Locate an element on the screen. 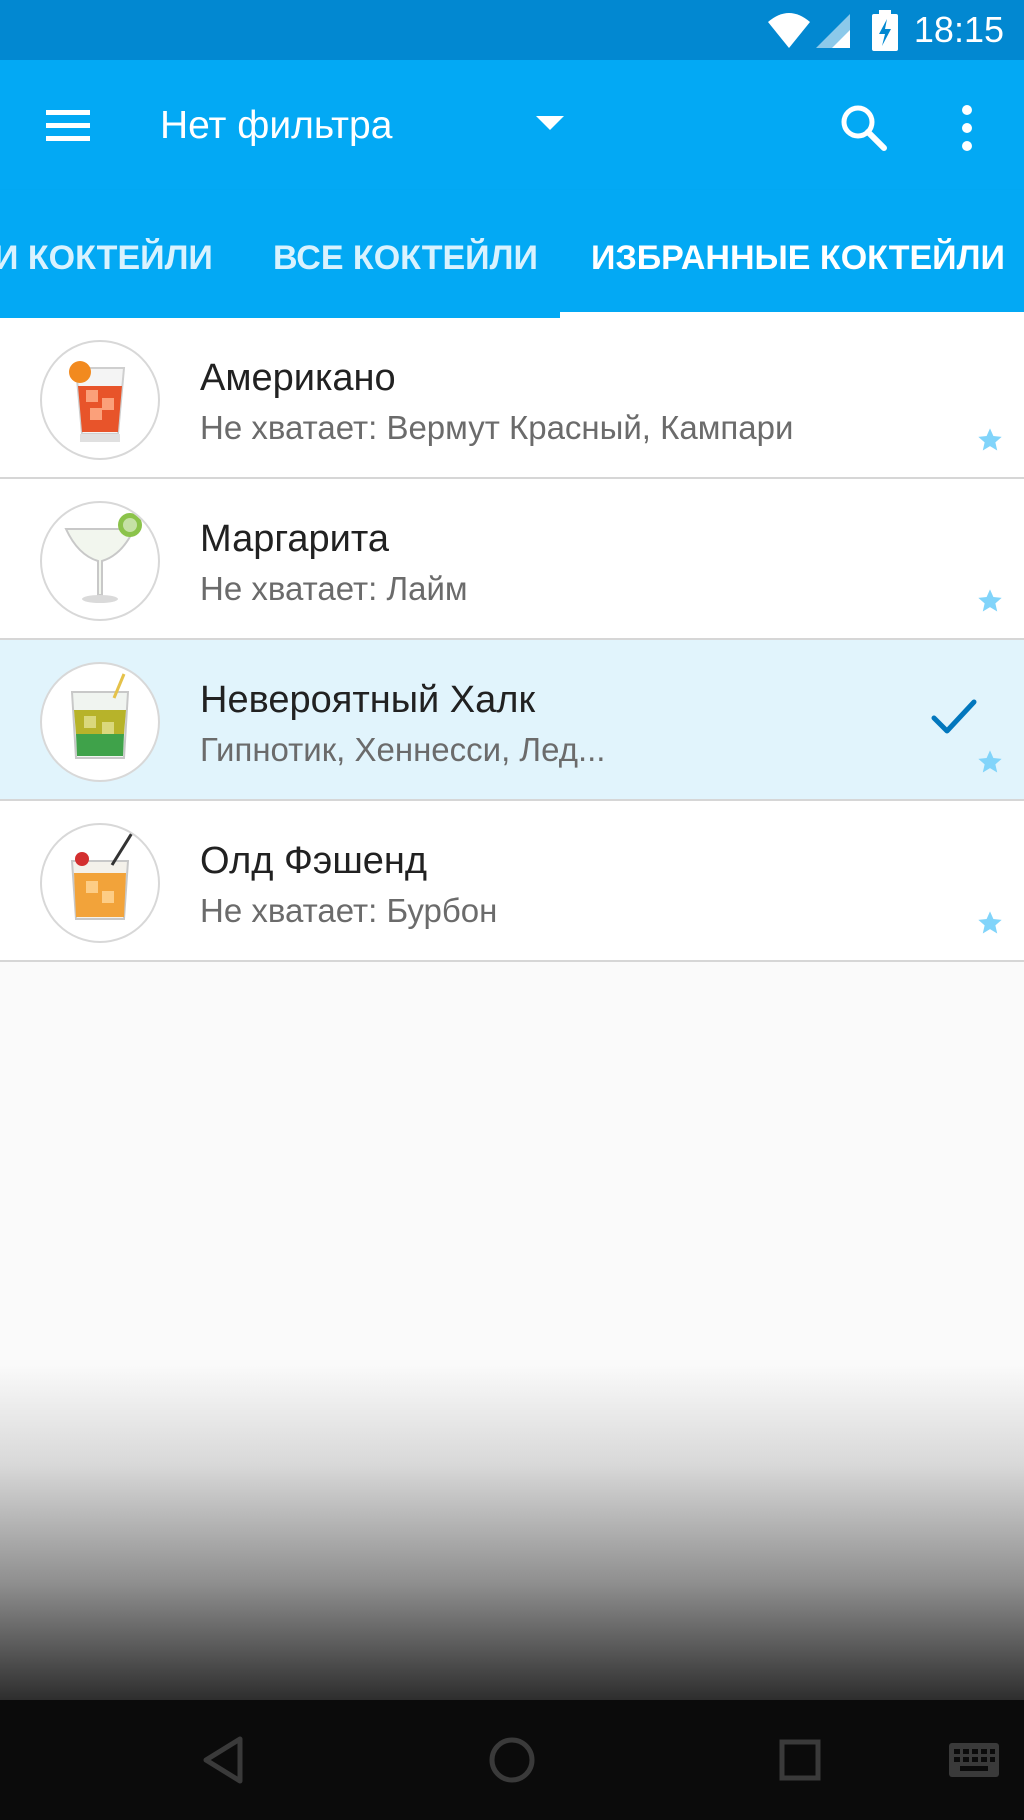  cocktail-subtitle: Не хватает: Бурбон is located at coordinates (349, 910).